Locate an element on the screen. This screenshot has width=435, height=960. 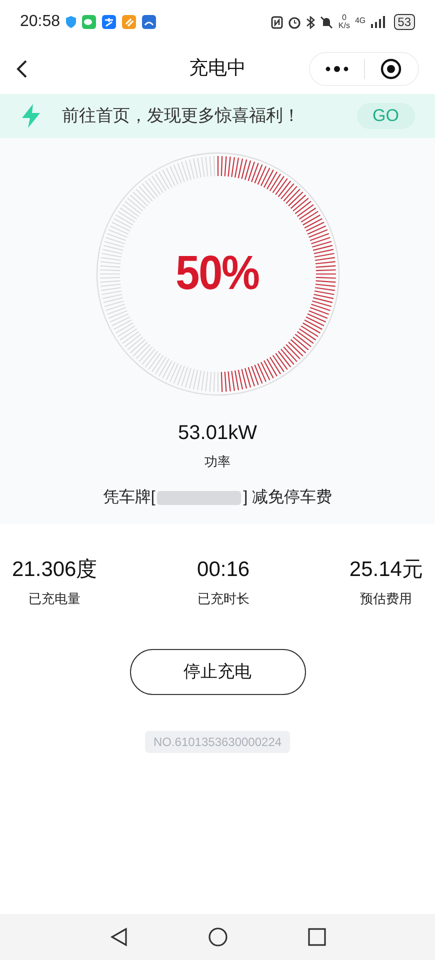
power-label: 功率 is located at coordinates (217, 462).